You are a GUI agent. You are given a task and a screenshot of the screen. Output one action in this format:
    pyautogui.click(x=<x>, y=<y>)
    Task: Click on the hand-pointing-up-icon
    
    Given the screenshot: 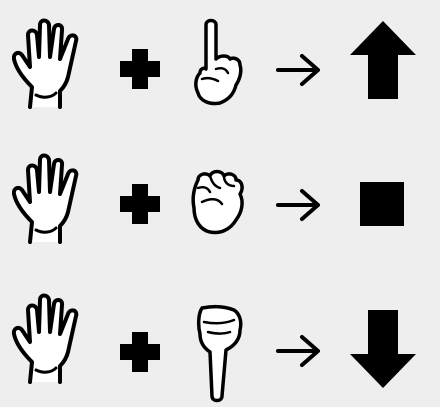 What is the action you would take?
    pyautogui.click(x=218, y=62)
    